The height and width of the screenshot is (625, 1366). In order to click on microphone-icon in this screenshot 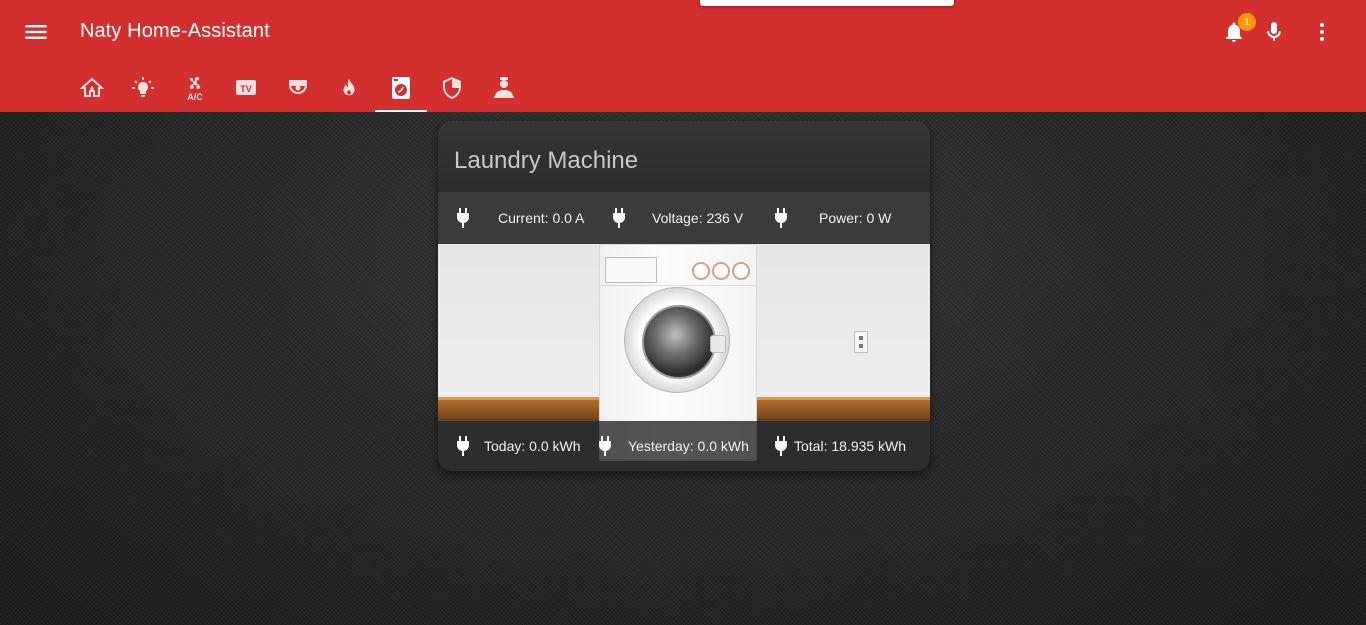, I will do `click(1274, 31)`.